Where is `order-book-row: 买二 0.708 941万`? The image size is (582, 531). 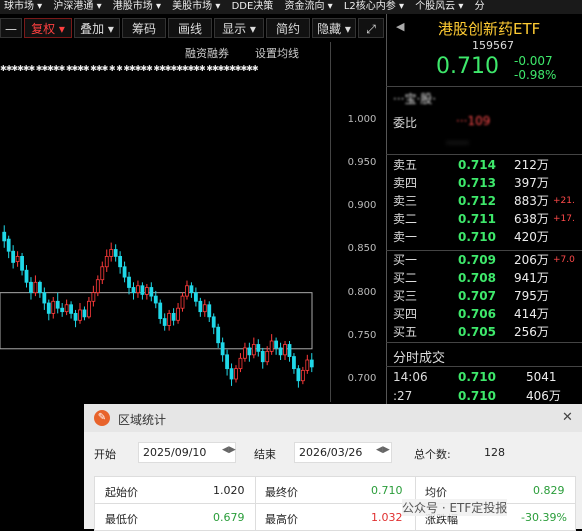
order-book-row: 买二 0.708 941万 is located at coordinates (484, 278).